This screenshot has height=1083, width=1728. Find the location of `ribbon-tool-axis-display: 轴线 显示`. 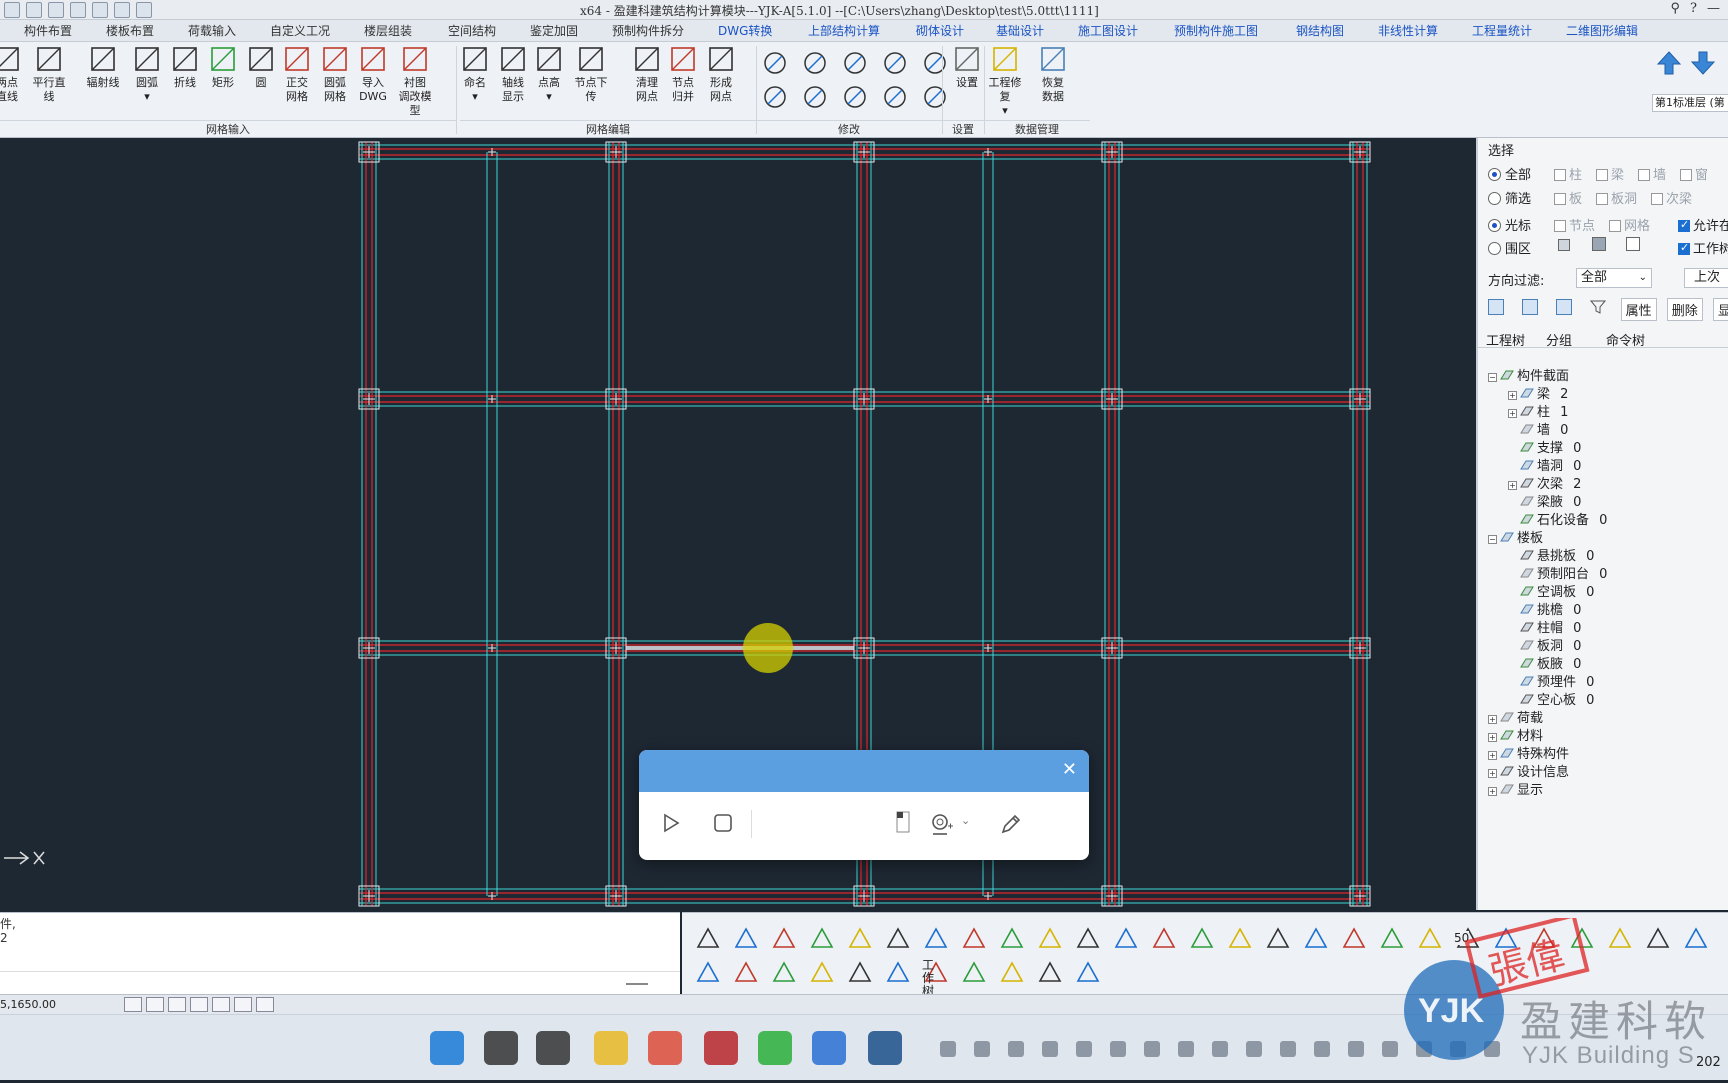

ribbon-tool-axis-display: 轴线 显示 is located at coordinates (513, 74).